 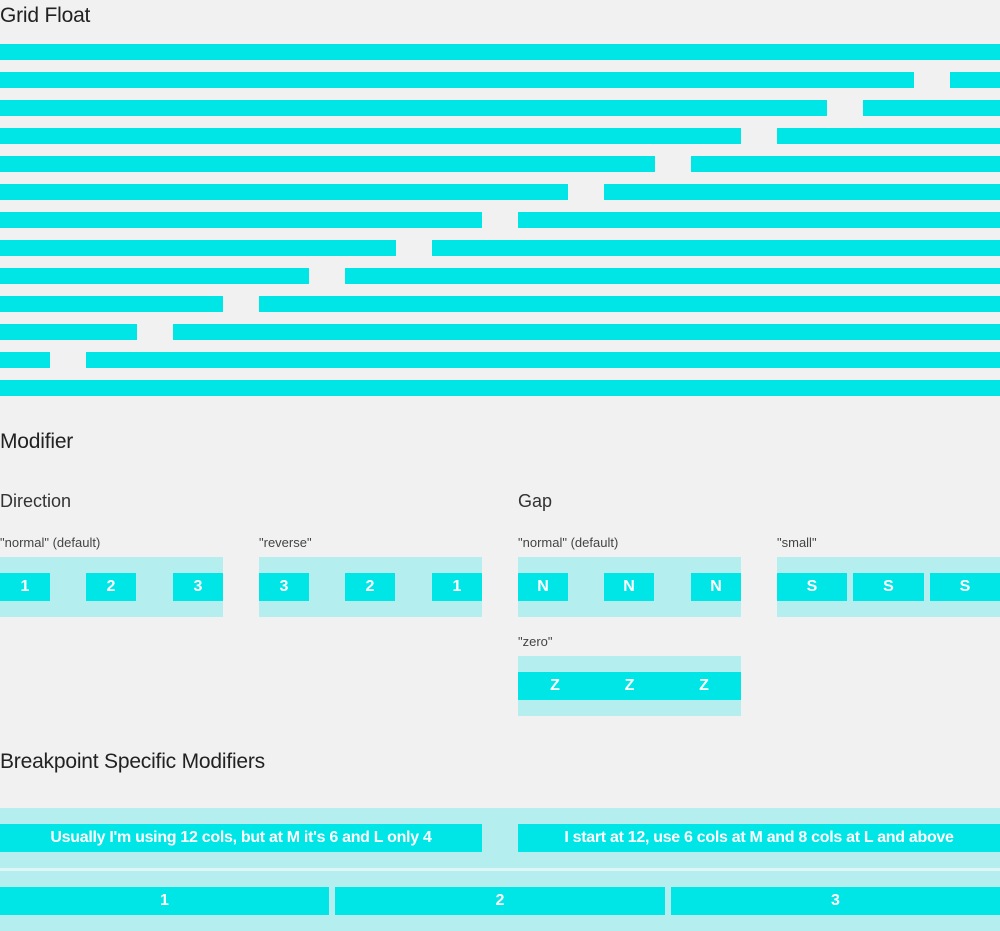 What do you see at coordinates (132, 761) in the screenshot?
I see `breakpoint-heading: Breakpoint Specific Modifiers` at bounding box center [132, 761].